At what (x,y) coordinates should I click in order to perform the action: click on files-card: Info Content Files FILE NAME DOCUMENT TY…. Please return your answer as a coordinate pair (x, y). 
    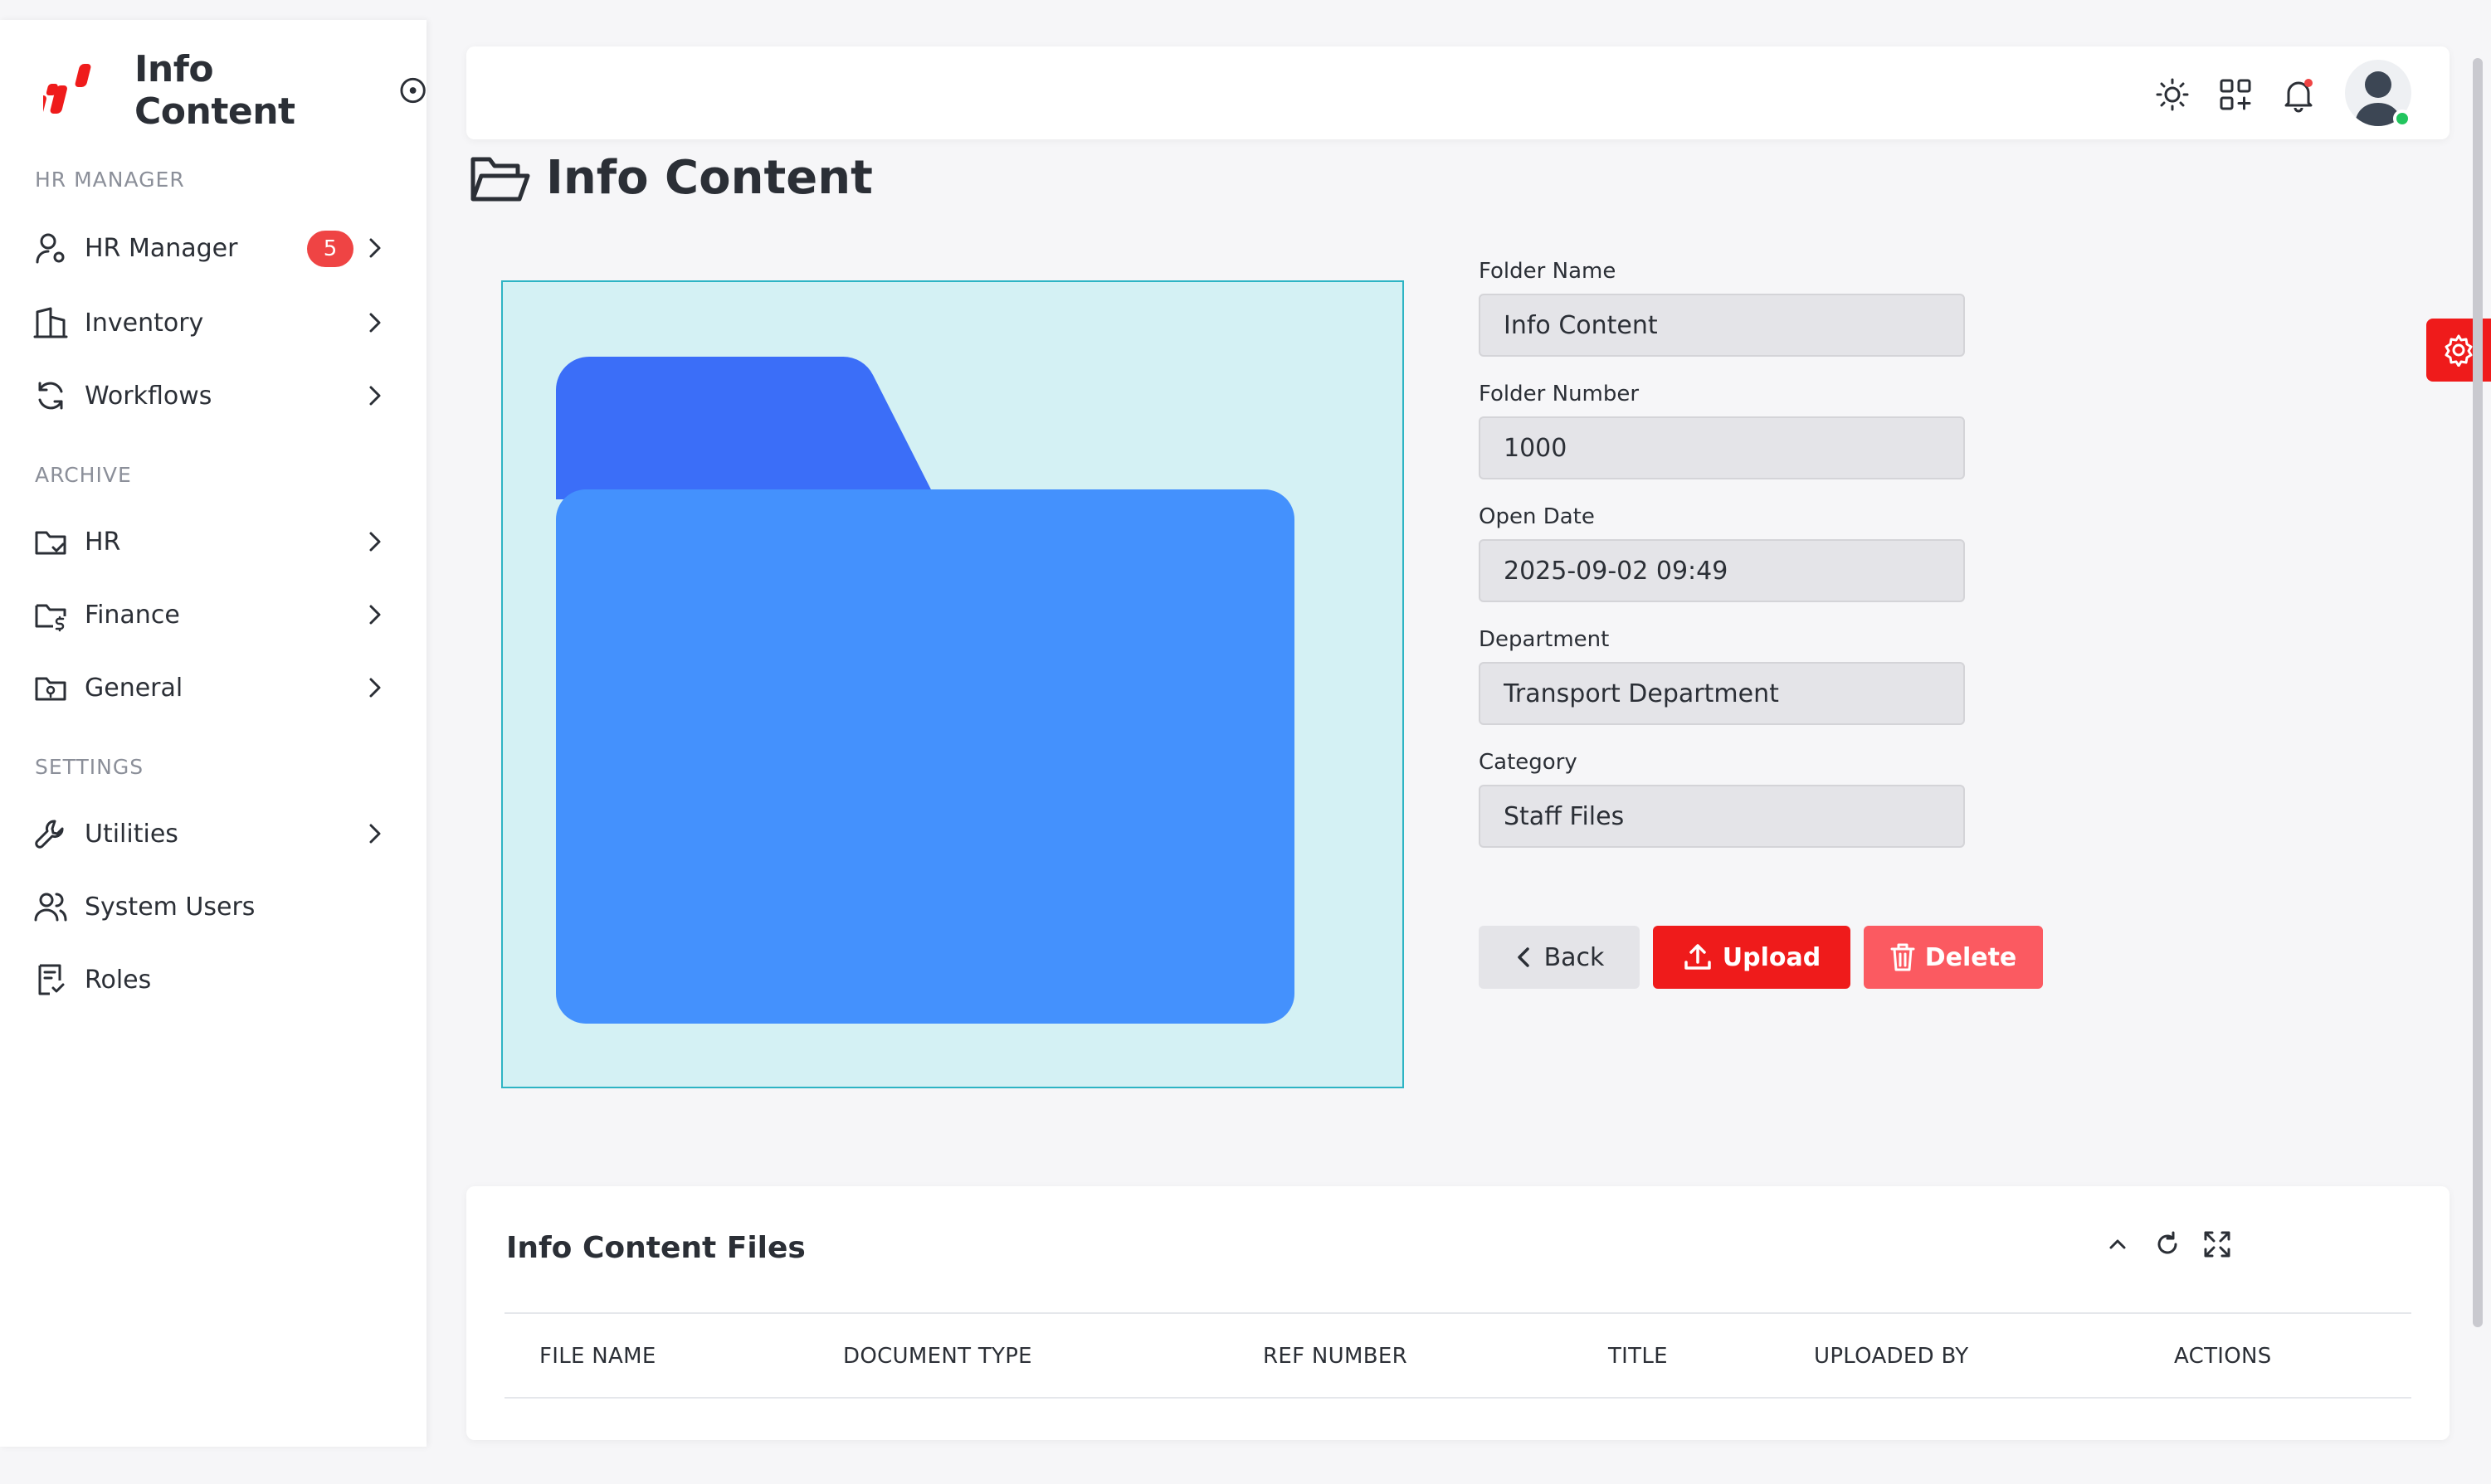
    Looking at the image, I should click on (1458, 1313).